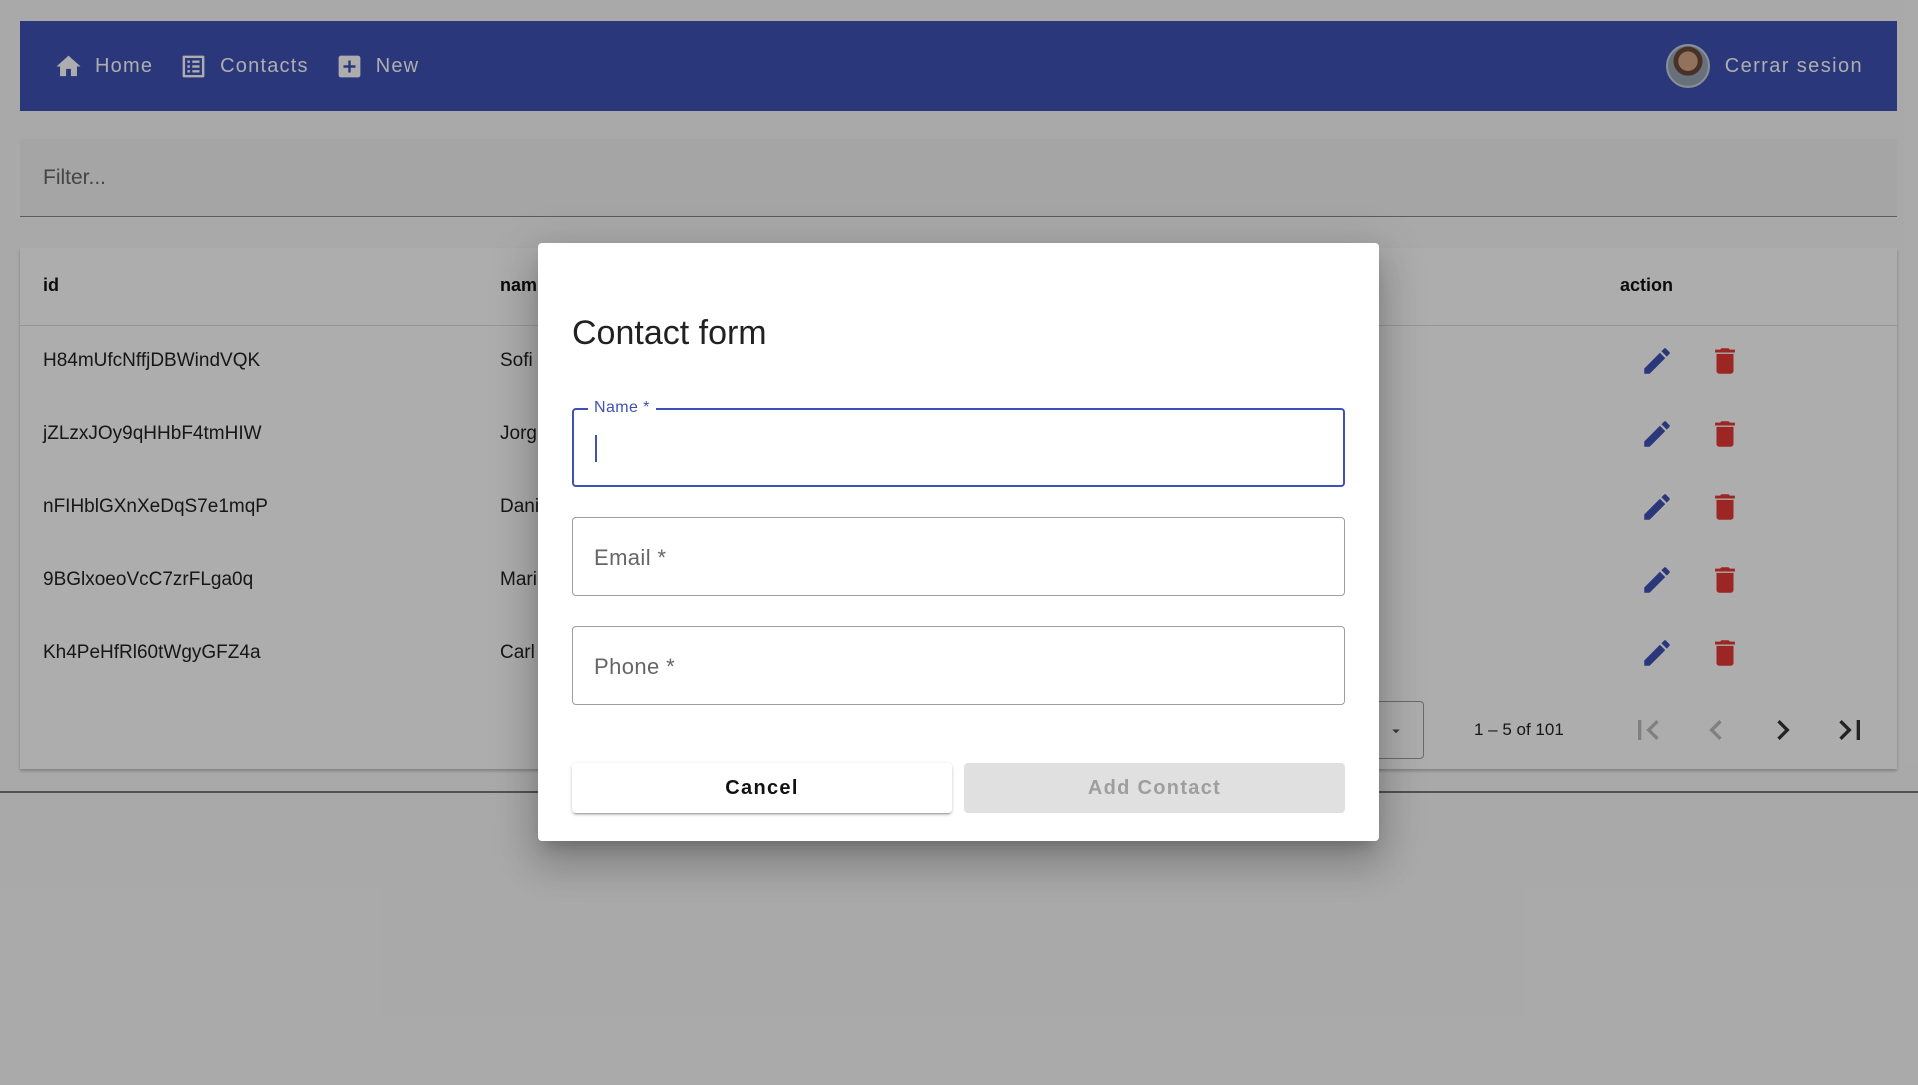 Image resolution: width=1918 pixels, height=1085 pixels. What do you see at coordinates (958, 556) in the screenshot?
I see `email-field: Email *` at bounding box center [958, 556].